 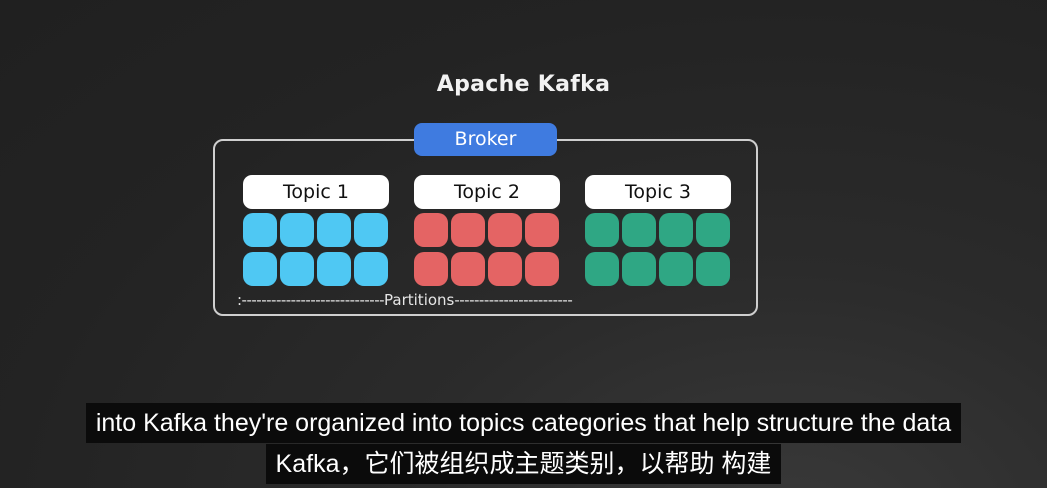 I want to click on broker-badge: Broker, so click(x=485, y=139).